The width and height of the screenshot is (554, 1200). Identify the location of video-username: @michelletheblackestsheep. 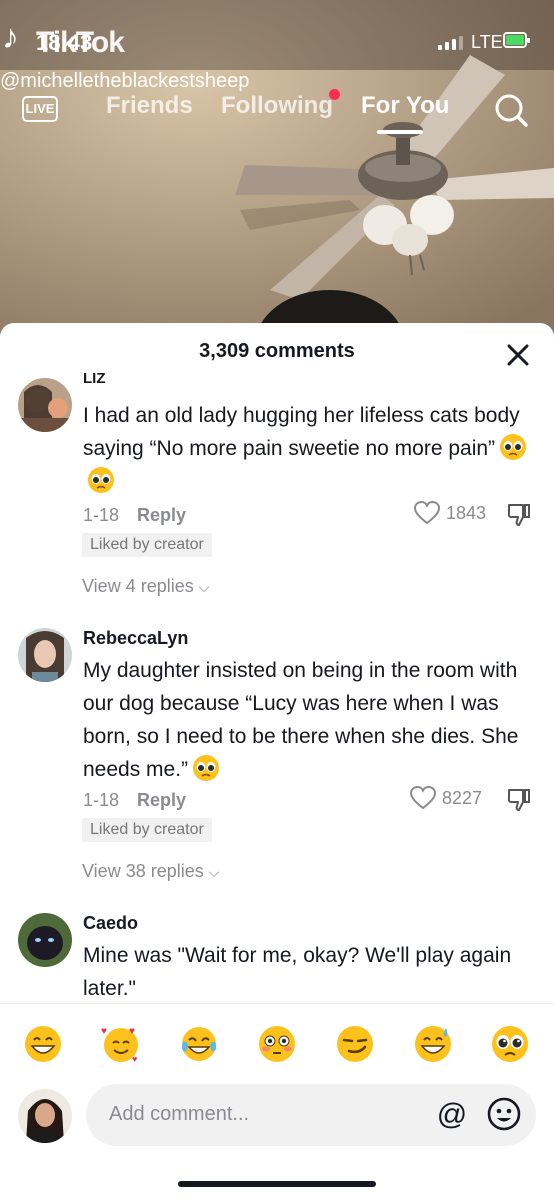
(124, 81).